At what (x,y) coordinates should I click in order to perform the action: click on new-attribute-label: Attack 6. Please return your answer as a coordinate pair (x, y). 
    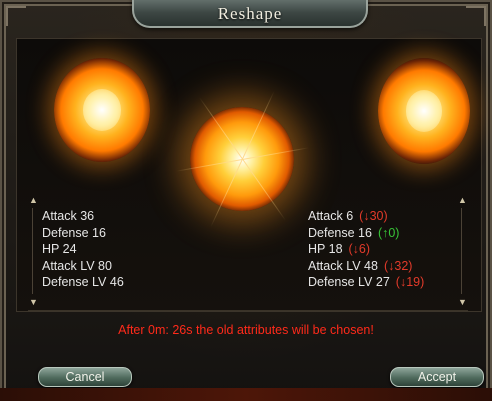
    Looking at the image, I should click on (331, 216).